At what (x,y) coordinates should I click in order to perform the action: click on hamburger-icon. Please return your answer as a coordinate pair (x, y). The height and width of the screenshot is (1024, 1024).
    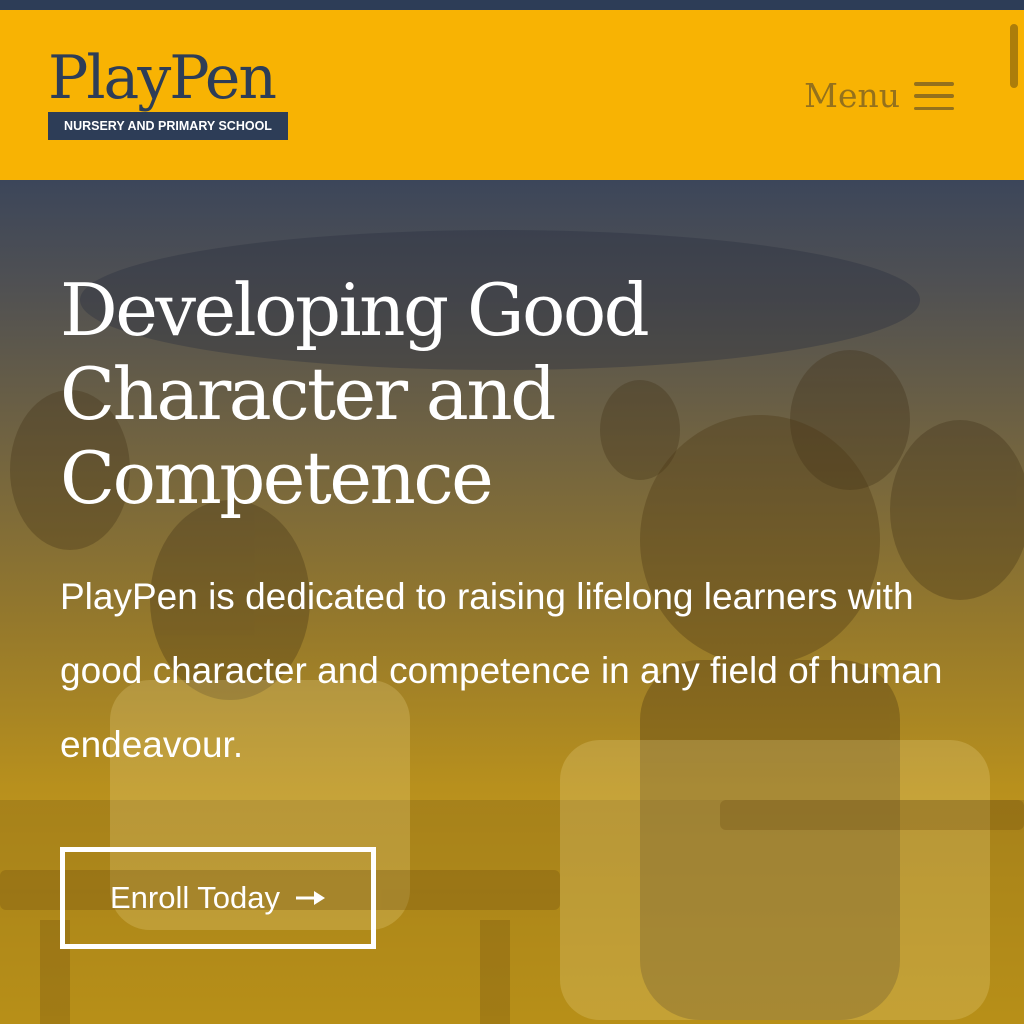
    Looking at the image, I should click on (934, 96).